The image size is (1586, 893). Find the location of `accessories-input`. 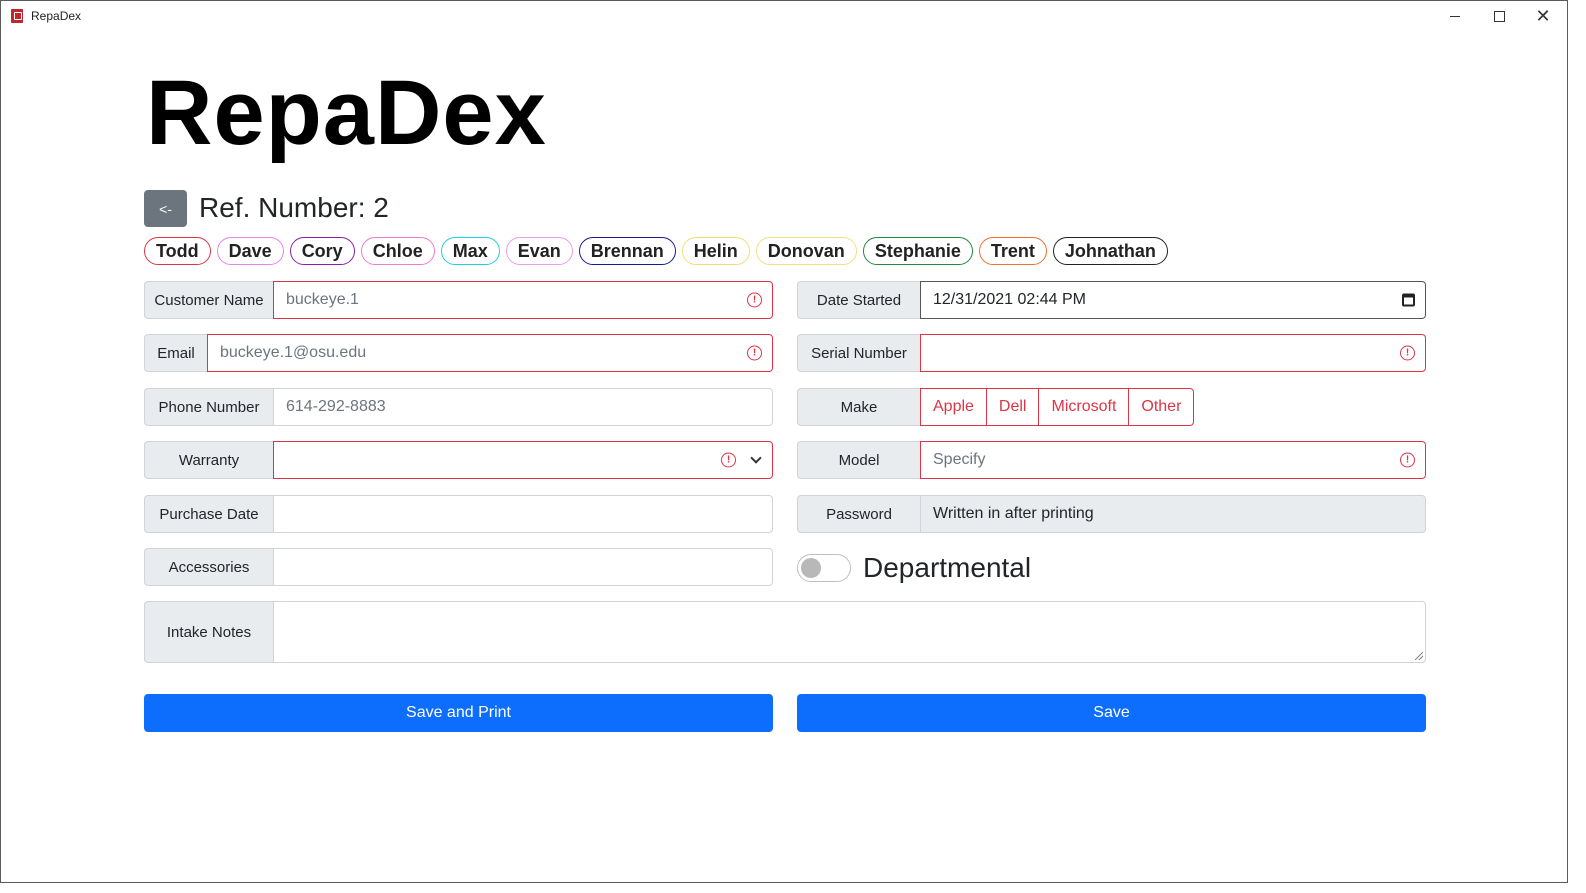

accessories-input is located at coordinates (523, 567).